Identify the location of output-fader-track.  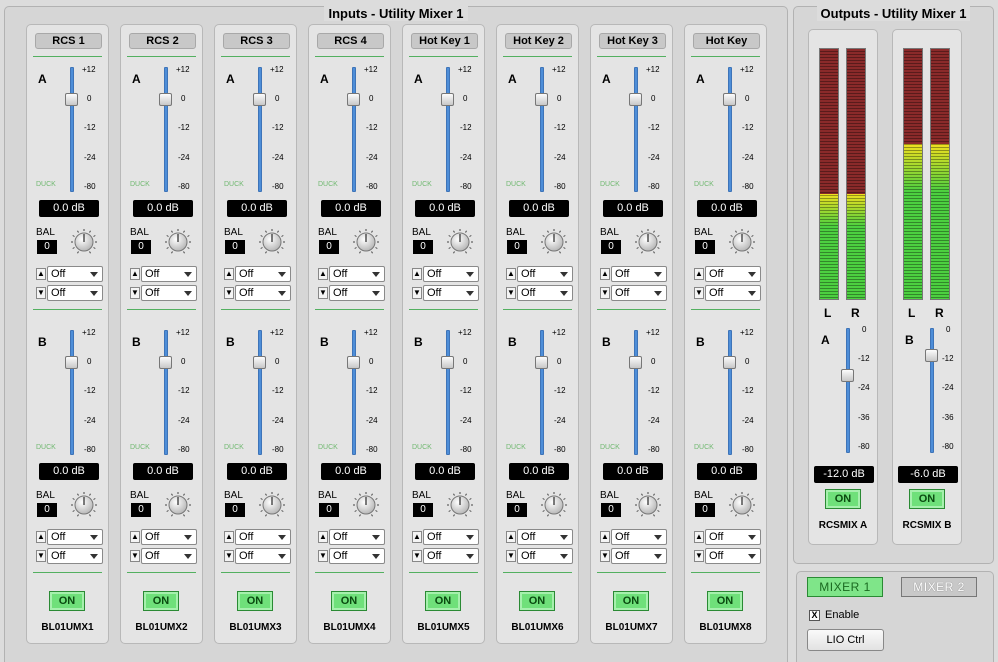
(848, 390).